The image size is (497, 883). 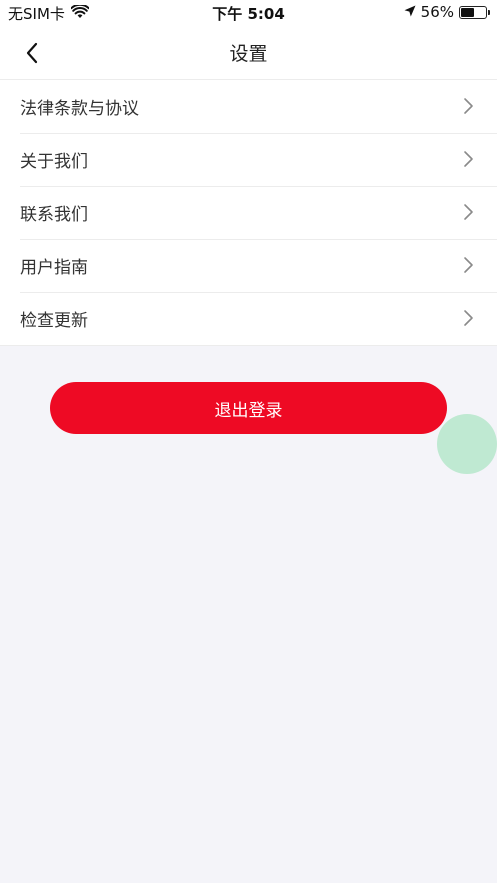 What do you see at coordinates (54, 268) in the screenshot?
I see `menu-item-label: 用户指南` at bounding box center [54, 268].